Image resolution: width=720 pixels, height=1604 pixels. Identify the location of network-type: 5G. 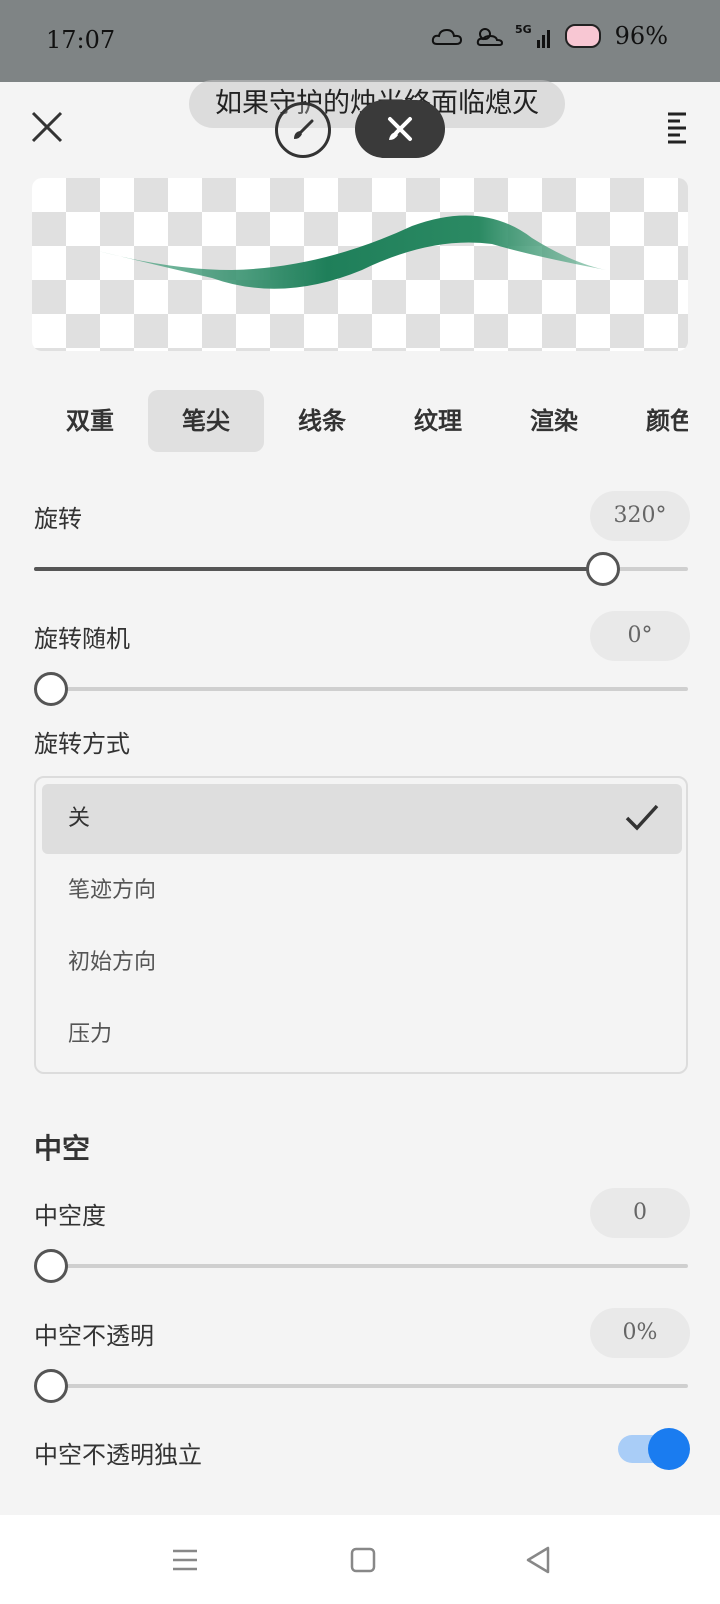
(523, 29).